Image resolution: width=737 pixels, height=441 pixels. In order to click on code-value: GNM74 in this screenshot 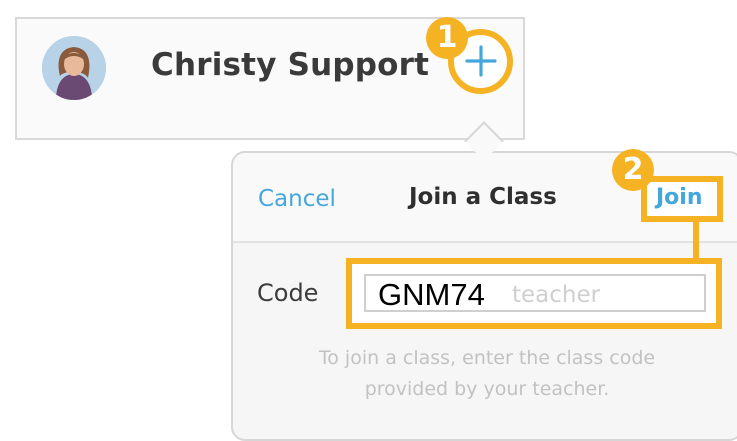, I will do `click(431, 294)`.